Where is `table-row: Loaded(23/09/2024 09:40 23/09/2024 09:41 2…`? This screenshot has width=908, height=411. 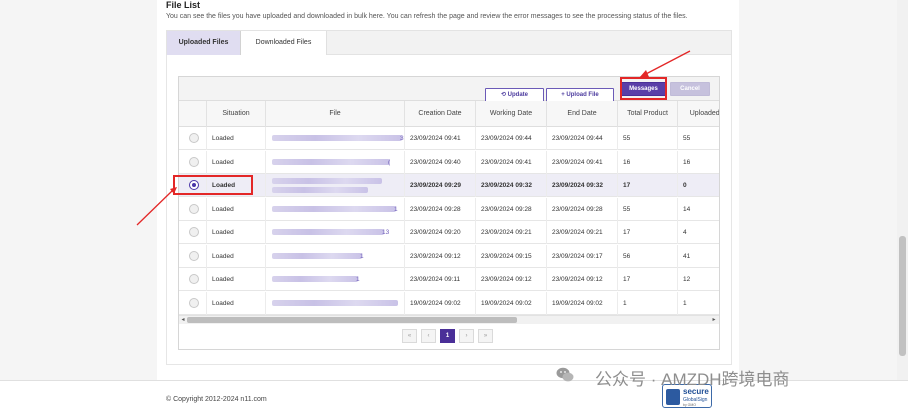 table-row: Loaded(23/09/2024 09:40 23/09/2024 09:41 2… is located at coordinates (449, 162).